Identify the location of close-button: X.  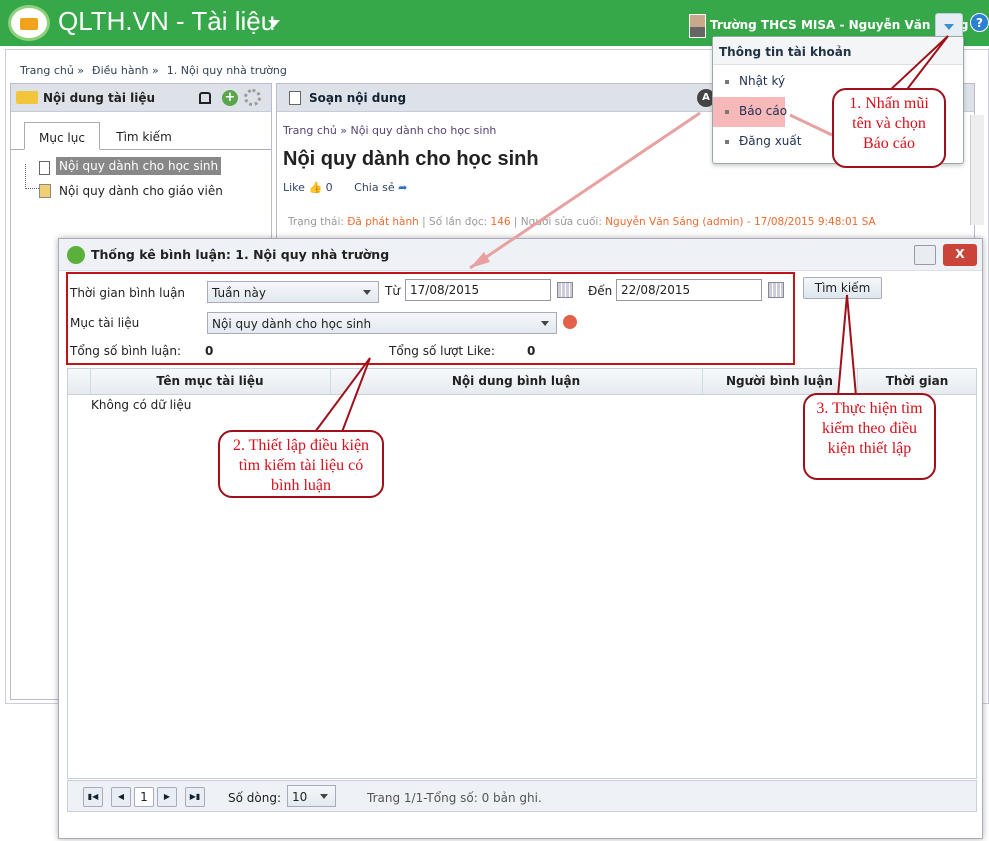
(960, 255).